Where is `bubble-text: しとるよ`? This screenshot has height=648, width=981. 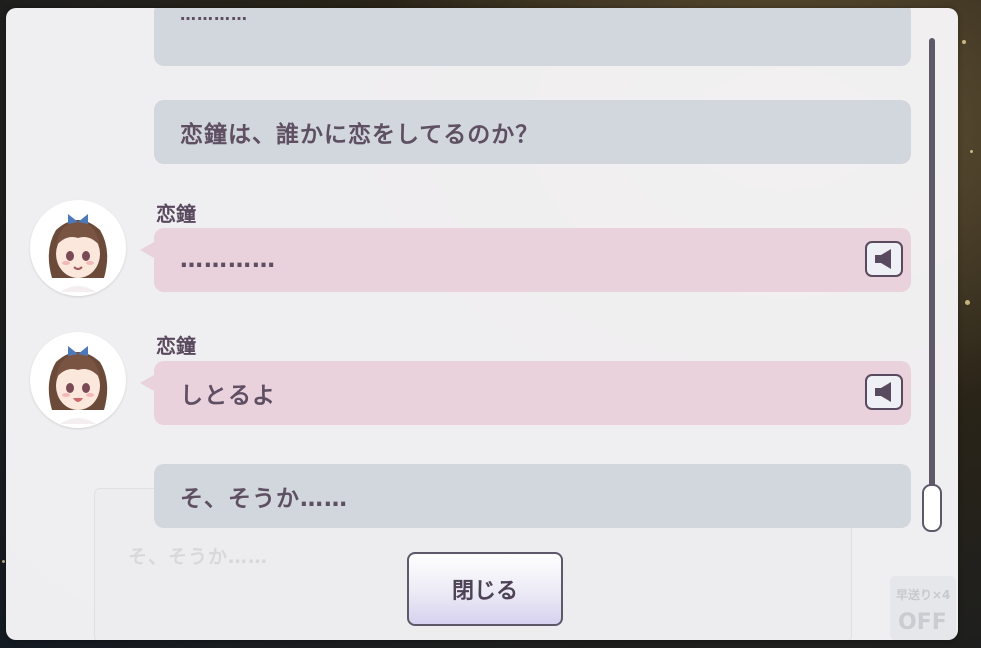 bubble-text: しとるよ is located at coordinates (228, 396).